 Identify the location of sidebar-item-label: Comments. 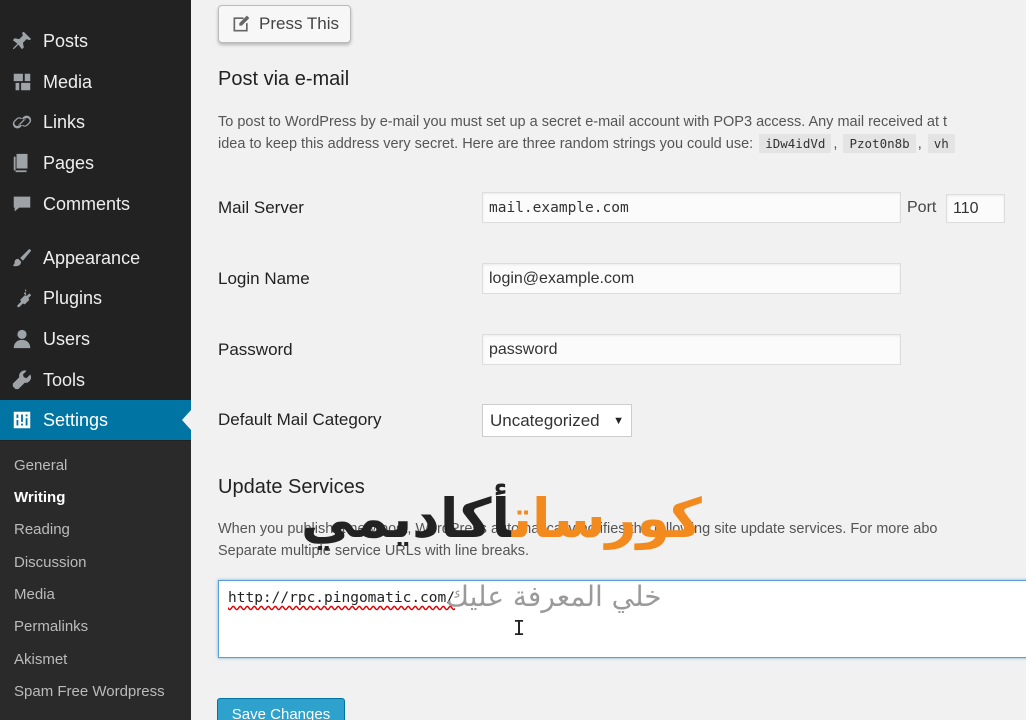
(87, 203).